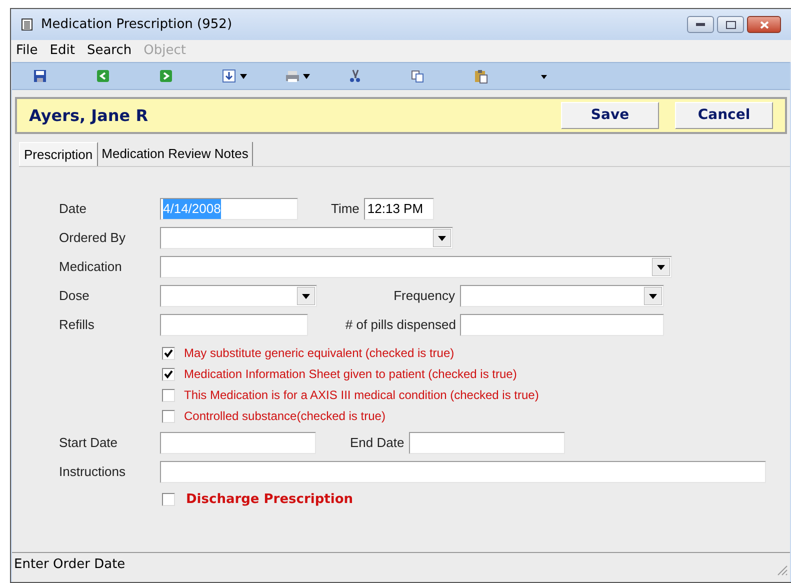  What do you see at coordinates (27, 51) in the screenshot?
I see `menu-item: File` at bounding box center [27, 51].